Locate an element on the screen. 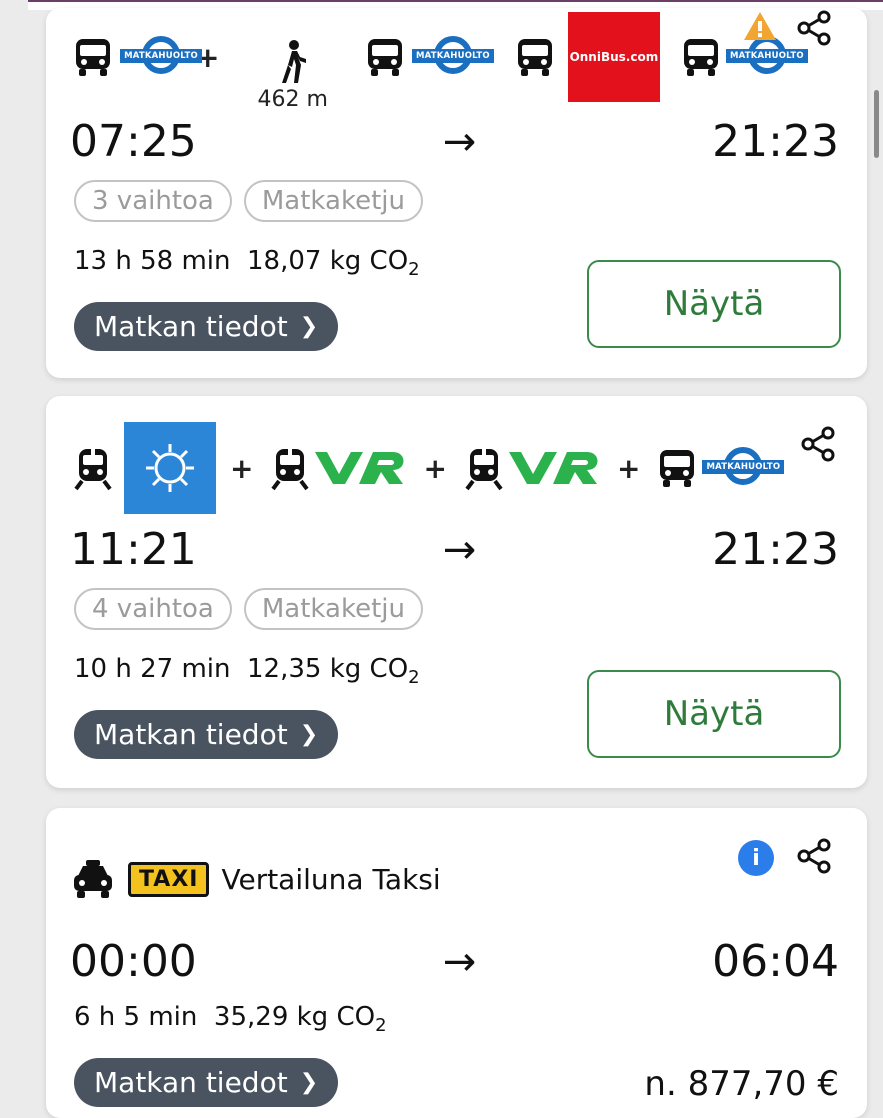  chips-row: 3 vaihtoa Matkaketju is located at coordinates (248, 201).